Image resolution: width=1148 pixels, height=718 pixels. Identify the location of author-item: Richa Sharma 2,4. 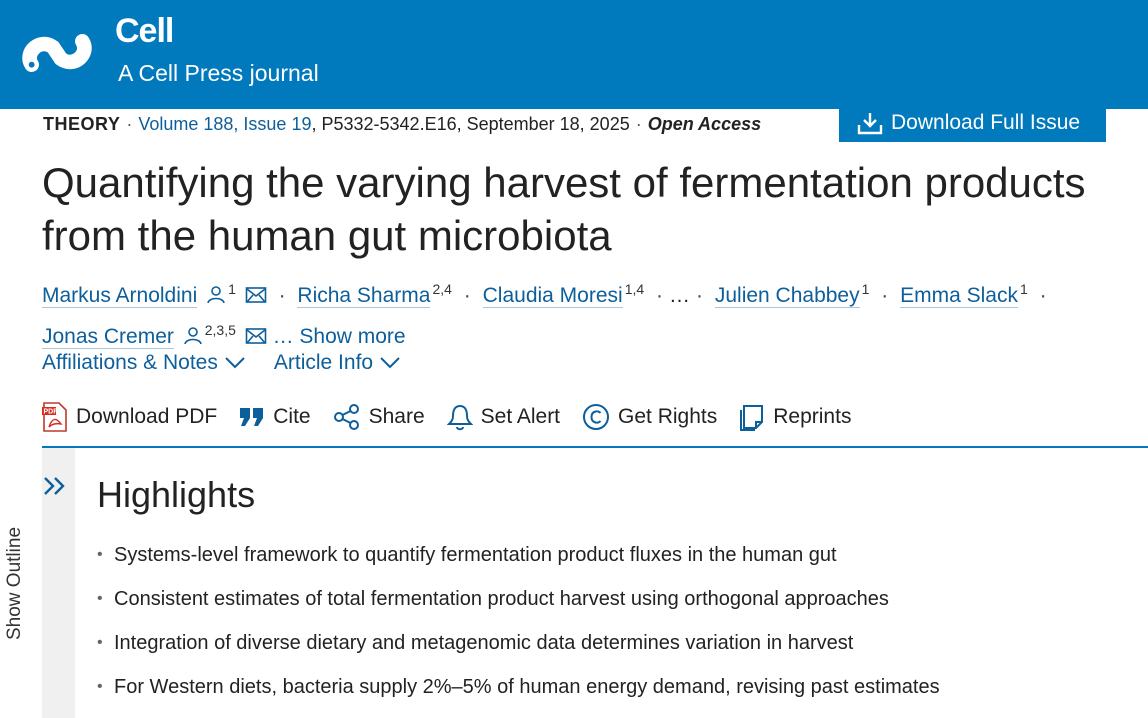
(375, 294).